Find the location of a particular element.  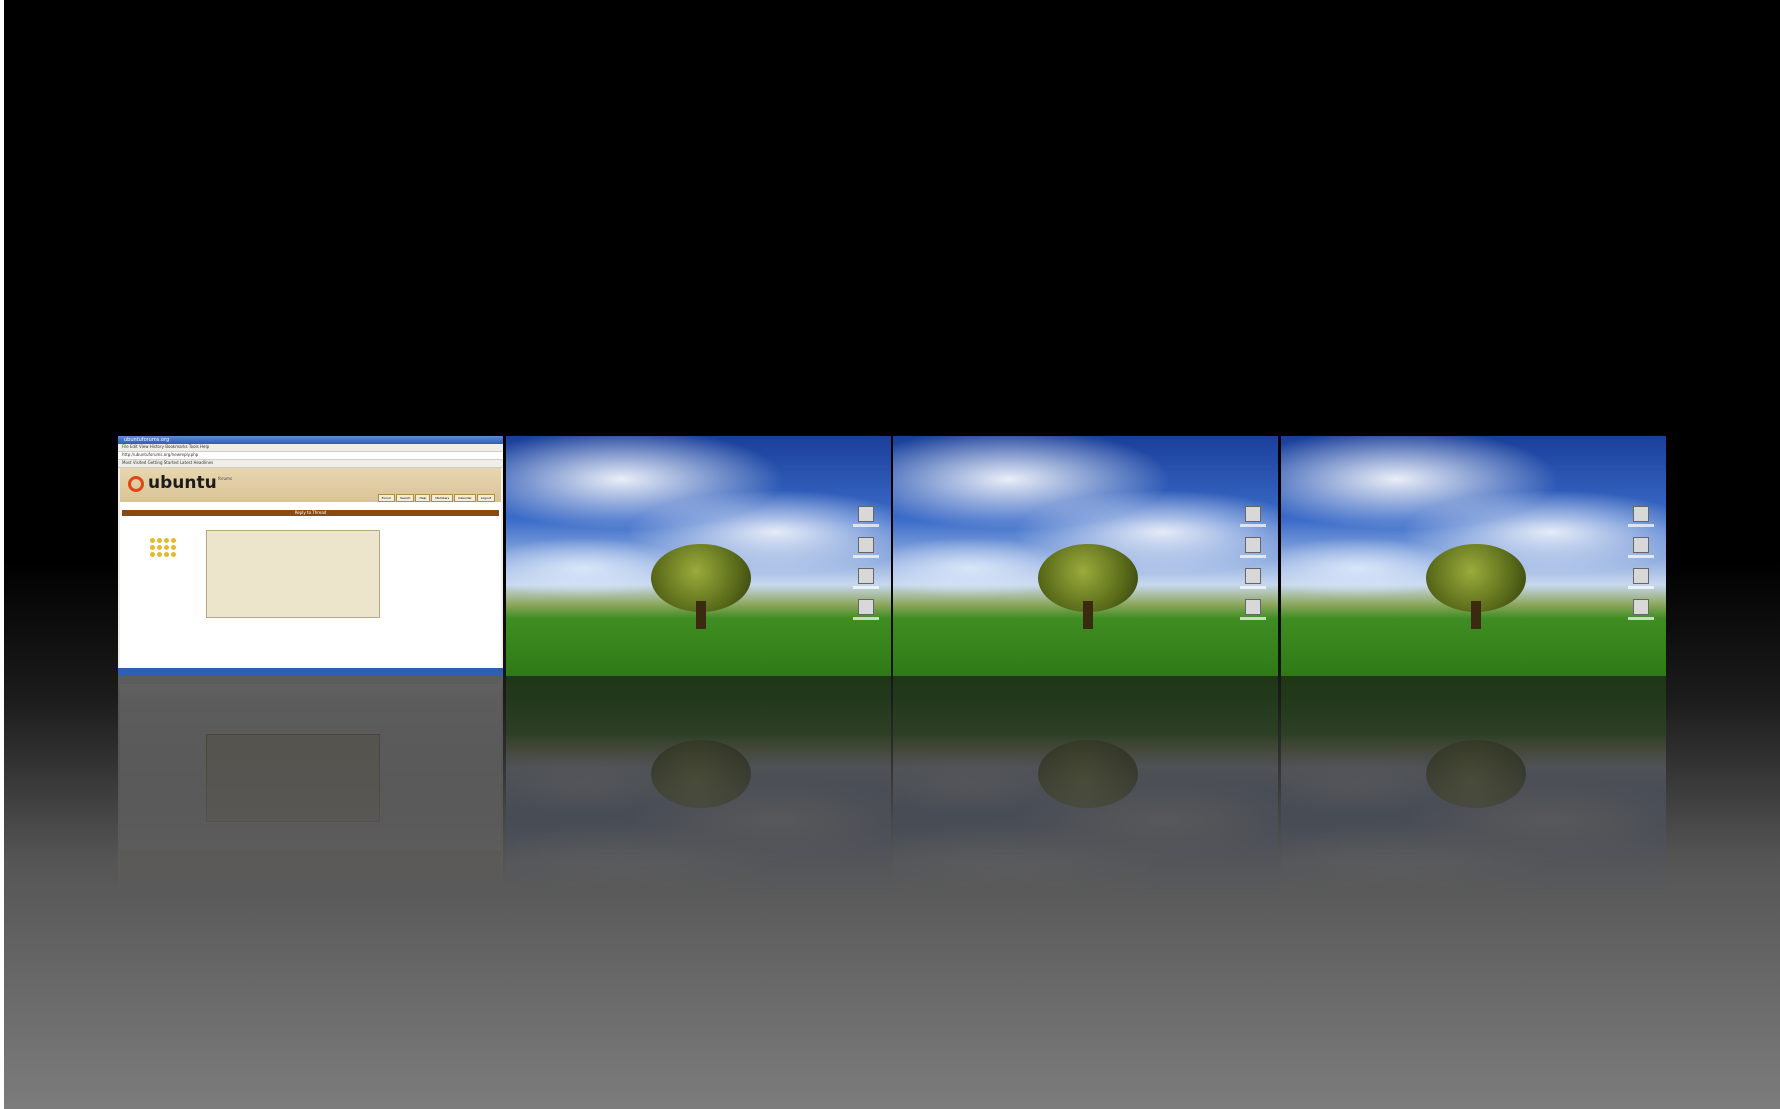

taskbar is located at coordinates (310, 672).